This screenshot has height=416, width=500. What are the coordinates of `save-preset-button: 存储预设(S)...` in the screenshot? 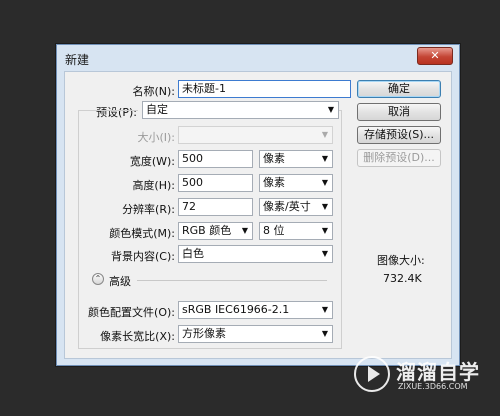 It's located at (399, 135).